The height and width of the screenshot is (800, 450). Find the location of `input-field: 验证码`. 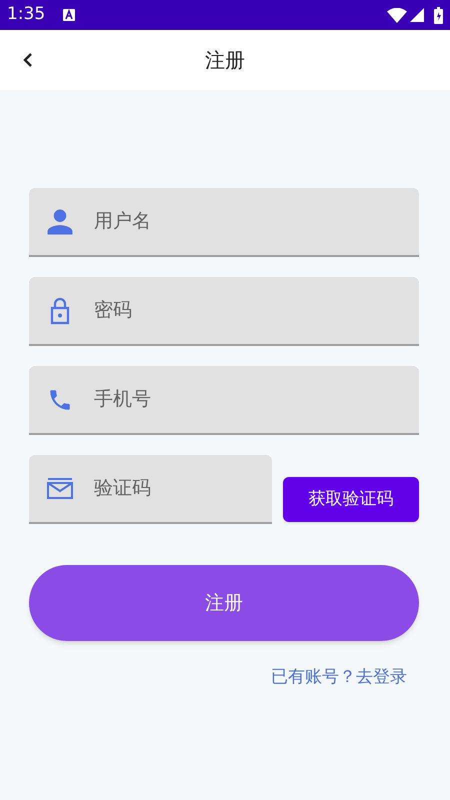

input-field: 验证码 is located at coordinates (150, 489).